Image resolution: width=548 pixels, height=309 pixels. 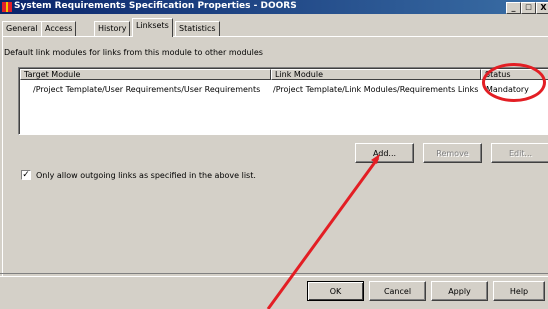 I want to click on annotation-arrow-icon, so click(x=323, y=231).